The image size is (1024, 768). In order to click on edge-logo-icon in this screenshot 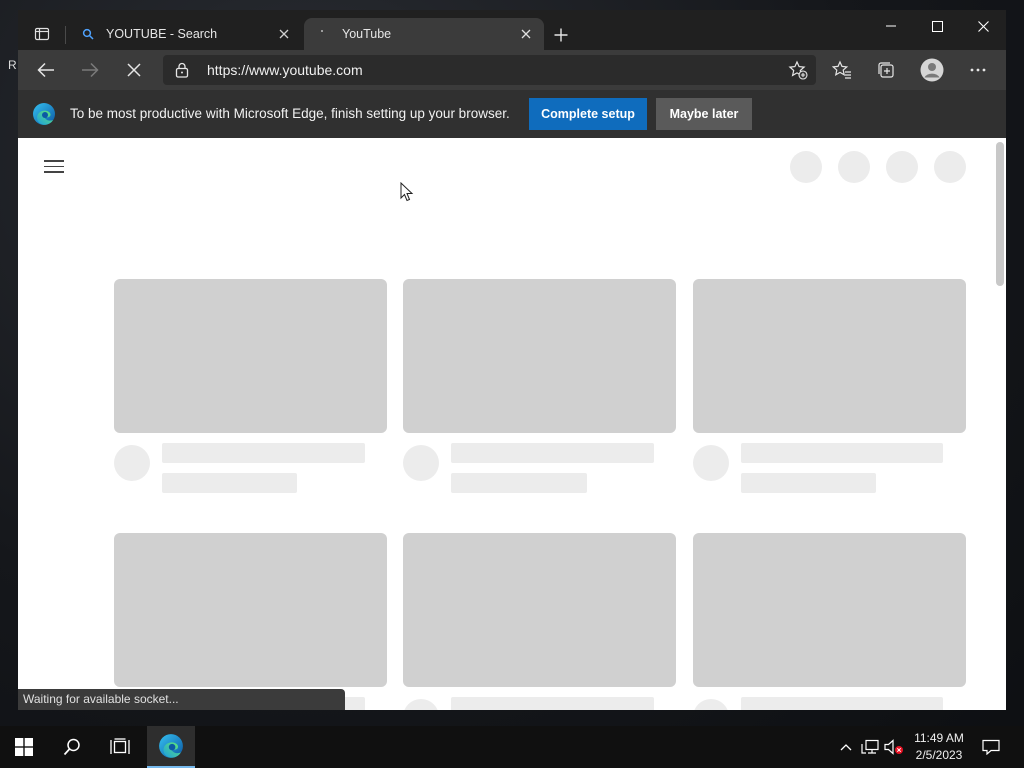, I will do `click(44, 114)`.